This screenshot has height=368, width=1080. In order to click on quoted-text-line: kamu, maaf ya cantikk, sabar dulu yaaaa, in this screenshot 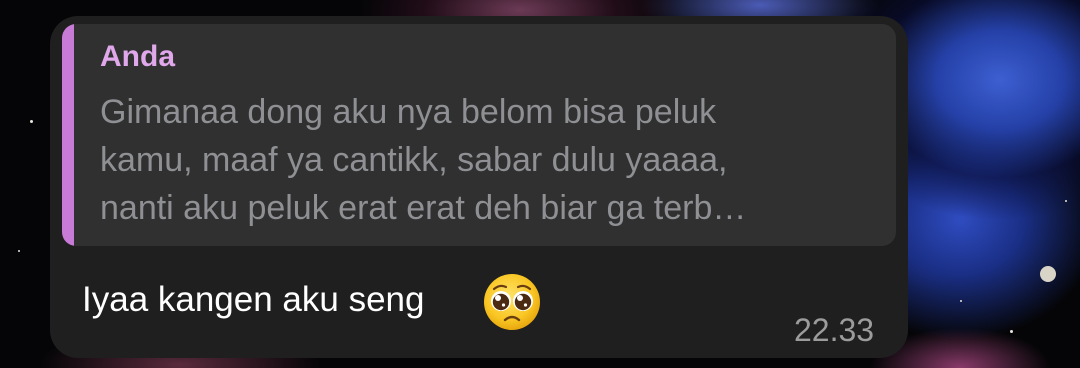, I will do `click(414, 160)`.